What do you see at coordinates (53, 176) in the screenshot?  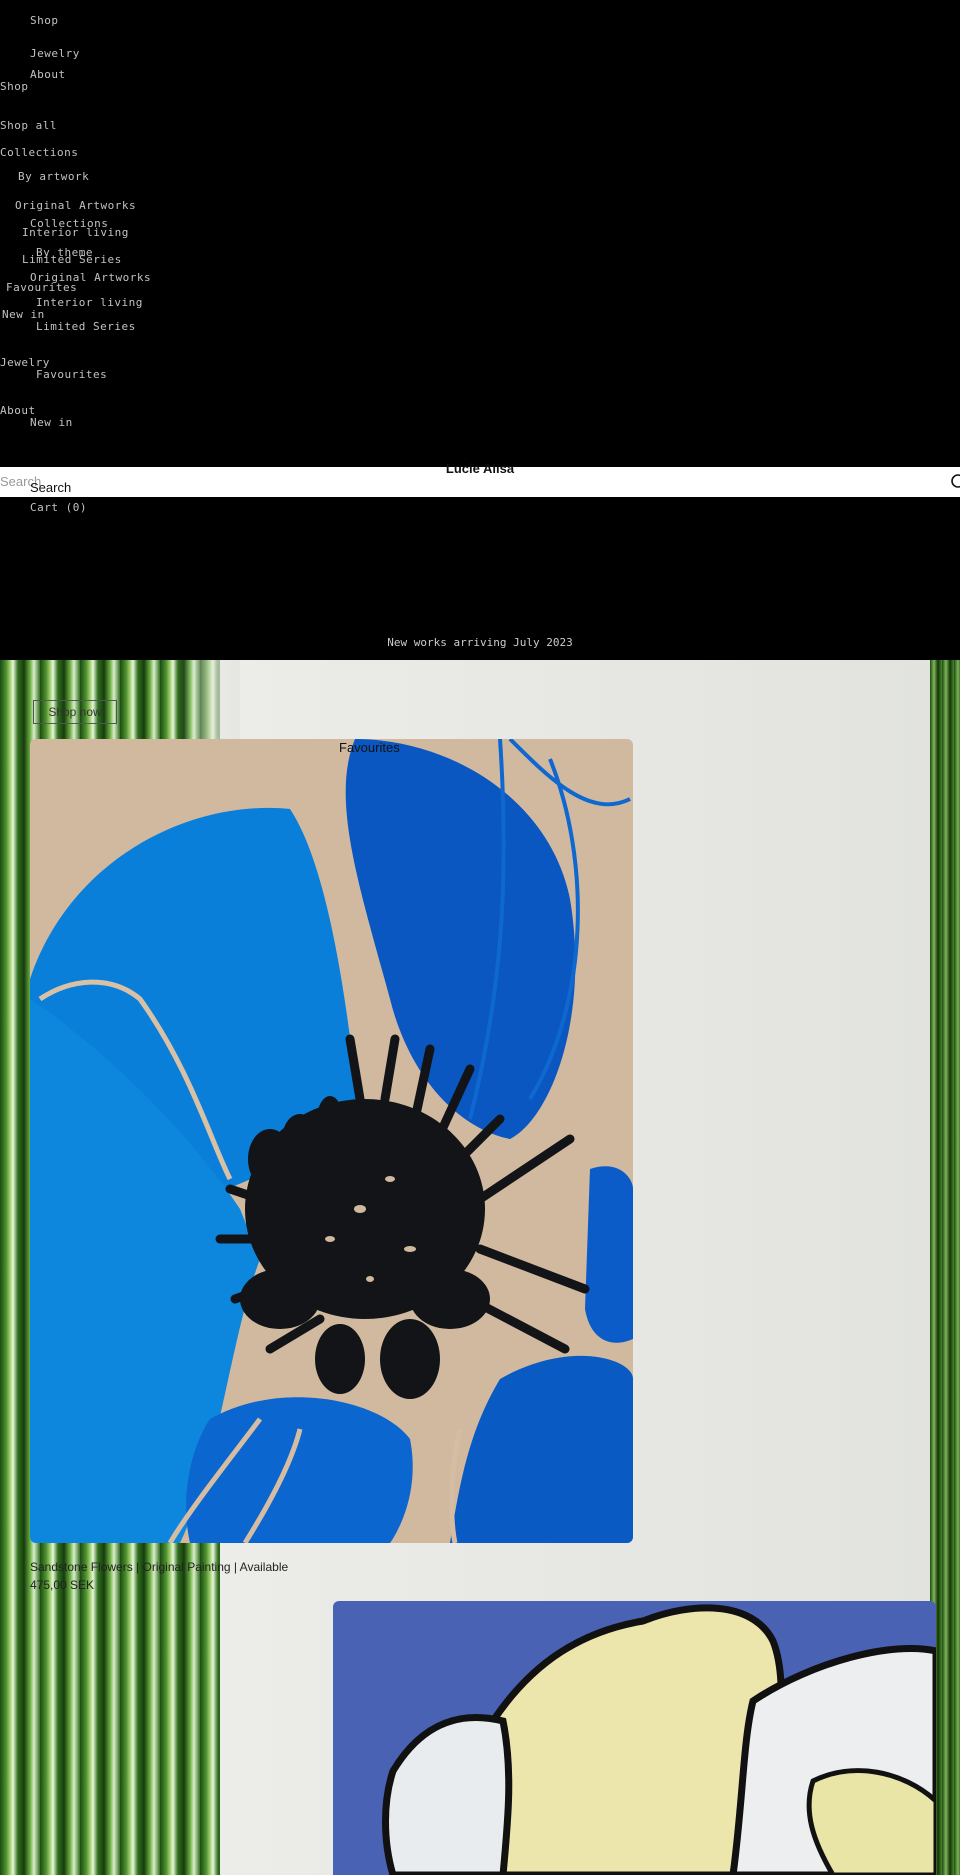 I see `nav-by-artwork: By artwork` at bounding box center [53, 176].